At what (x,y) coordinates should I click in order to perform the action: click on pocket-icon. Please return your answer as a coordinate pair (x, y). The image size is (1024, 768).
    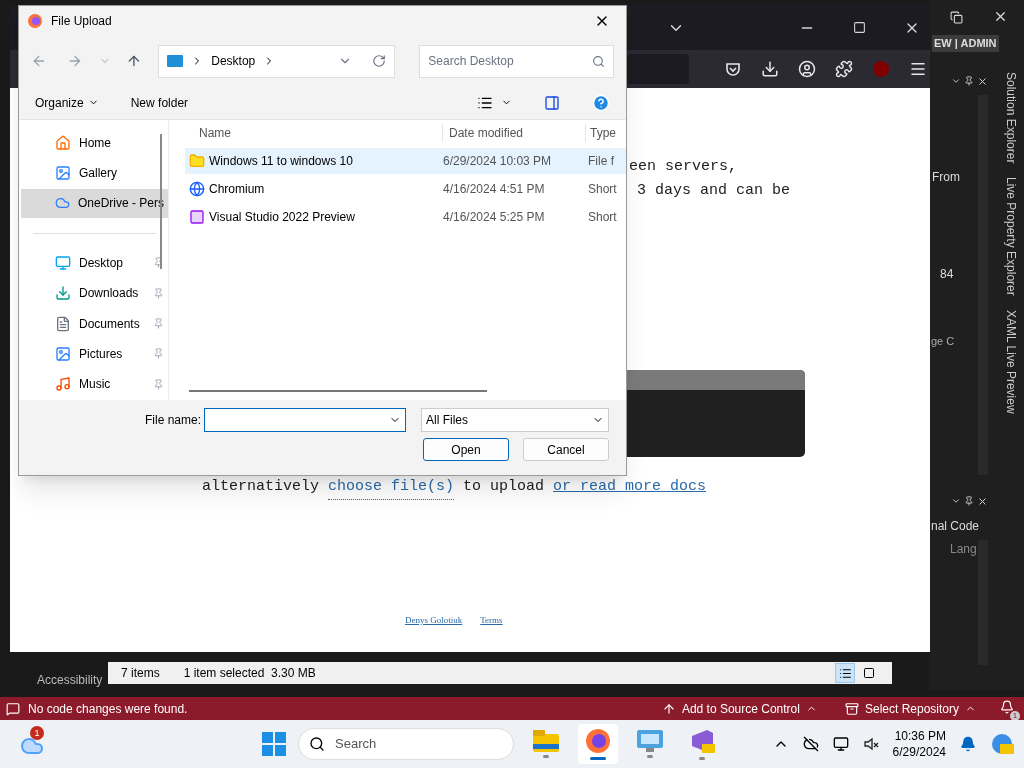
    Looking at the image, I should click on (733, 69).